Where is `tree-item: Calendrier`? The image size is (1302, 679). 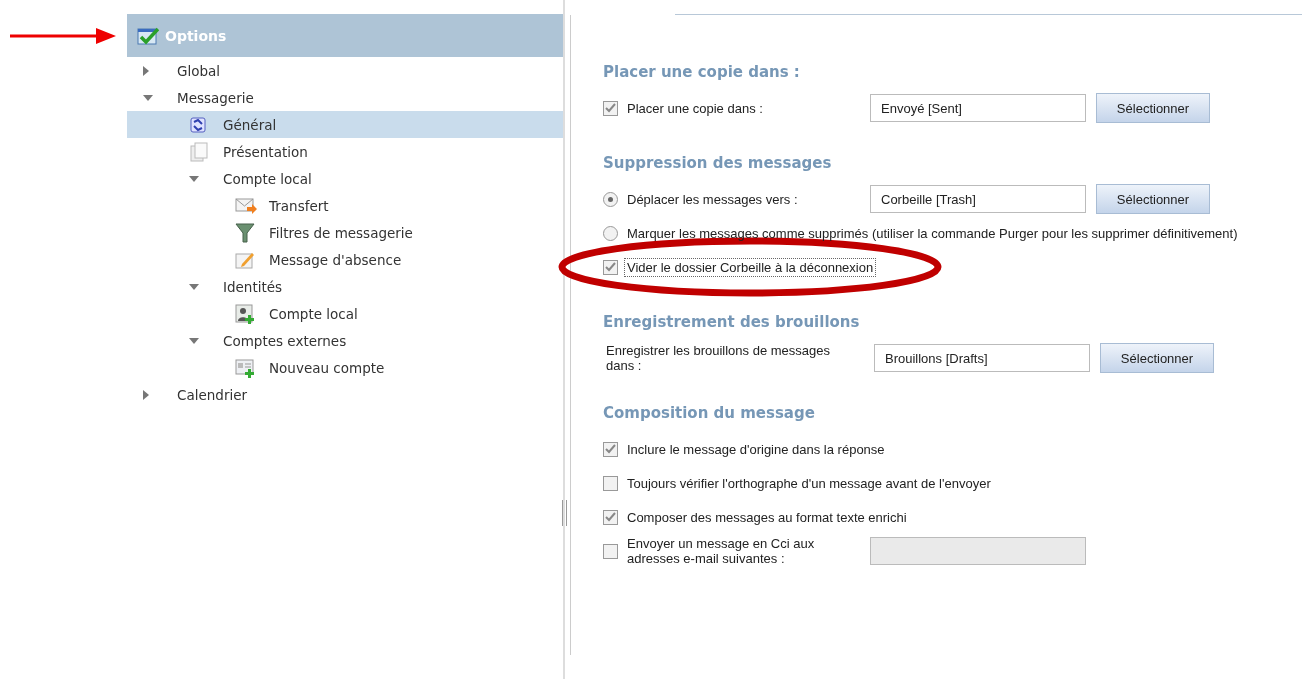
tree-item: Calendrier is located at coordinates (345, 394).